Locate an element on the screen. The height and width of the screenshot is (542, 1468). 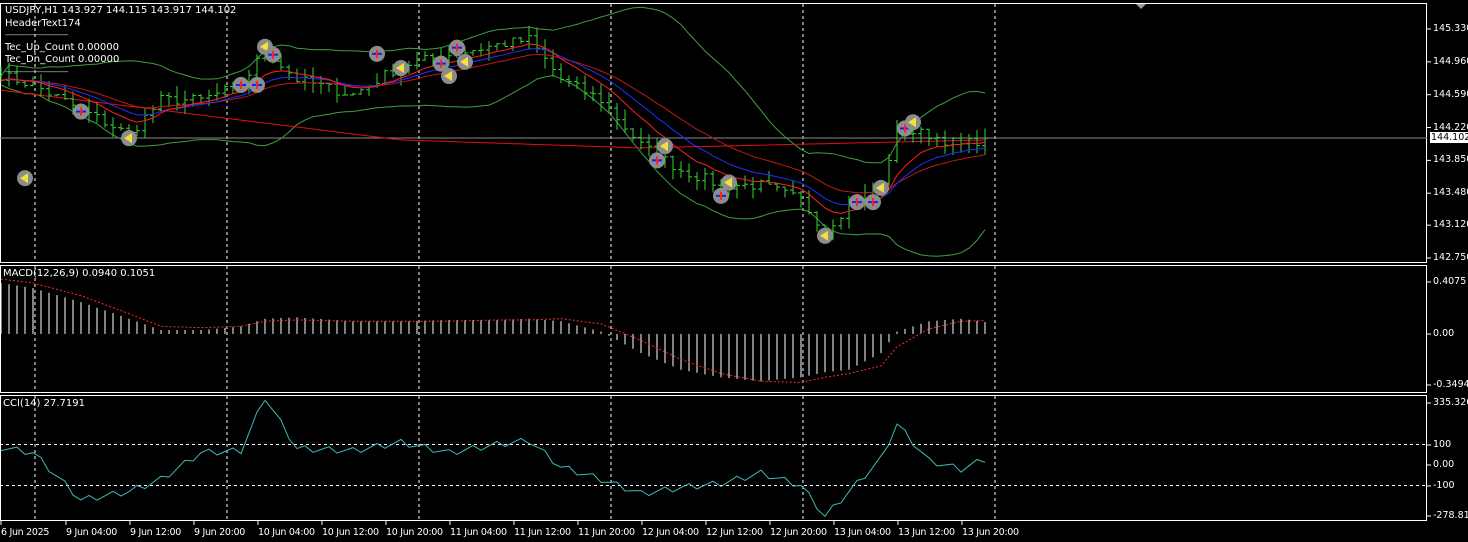
price-axis-label: 143.480 is located at coordinates (1450, 193).